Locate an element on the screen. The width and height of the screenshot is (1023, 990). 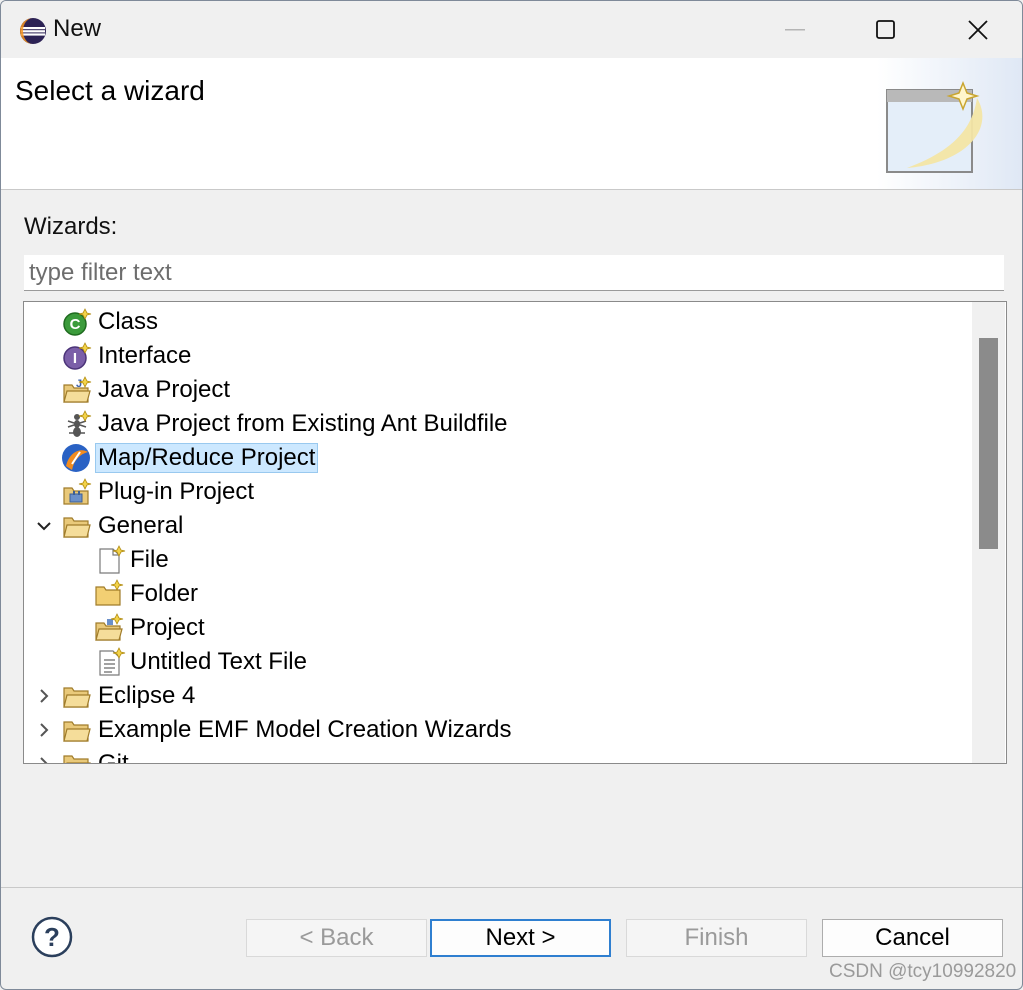
window-title: New is located at coordinates (77, 28).